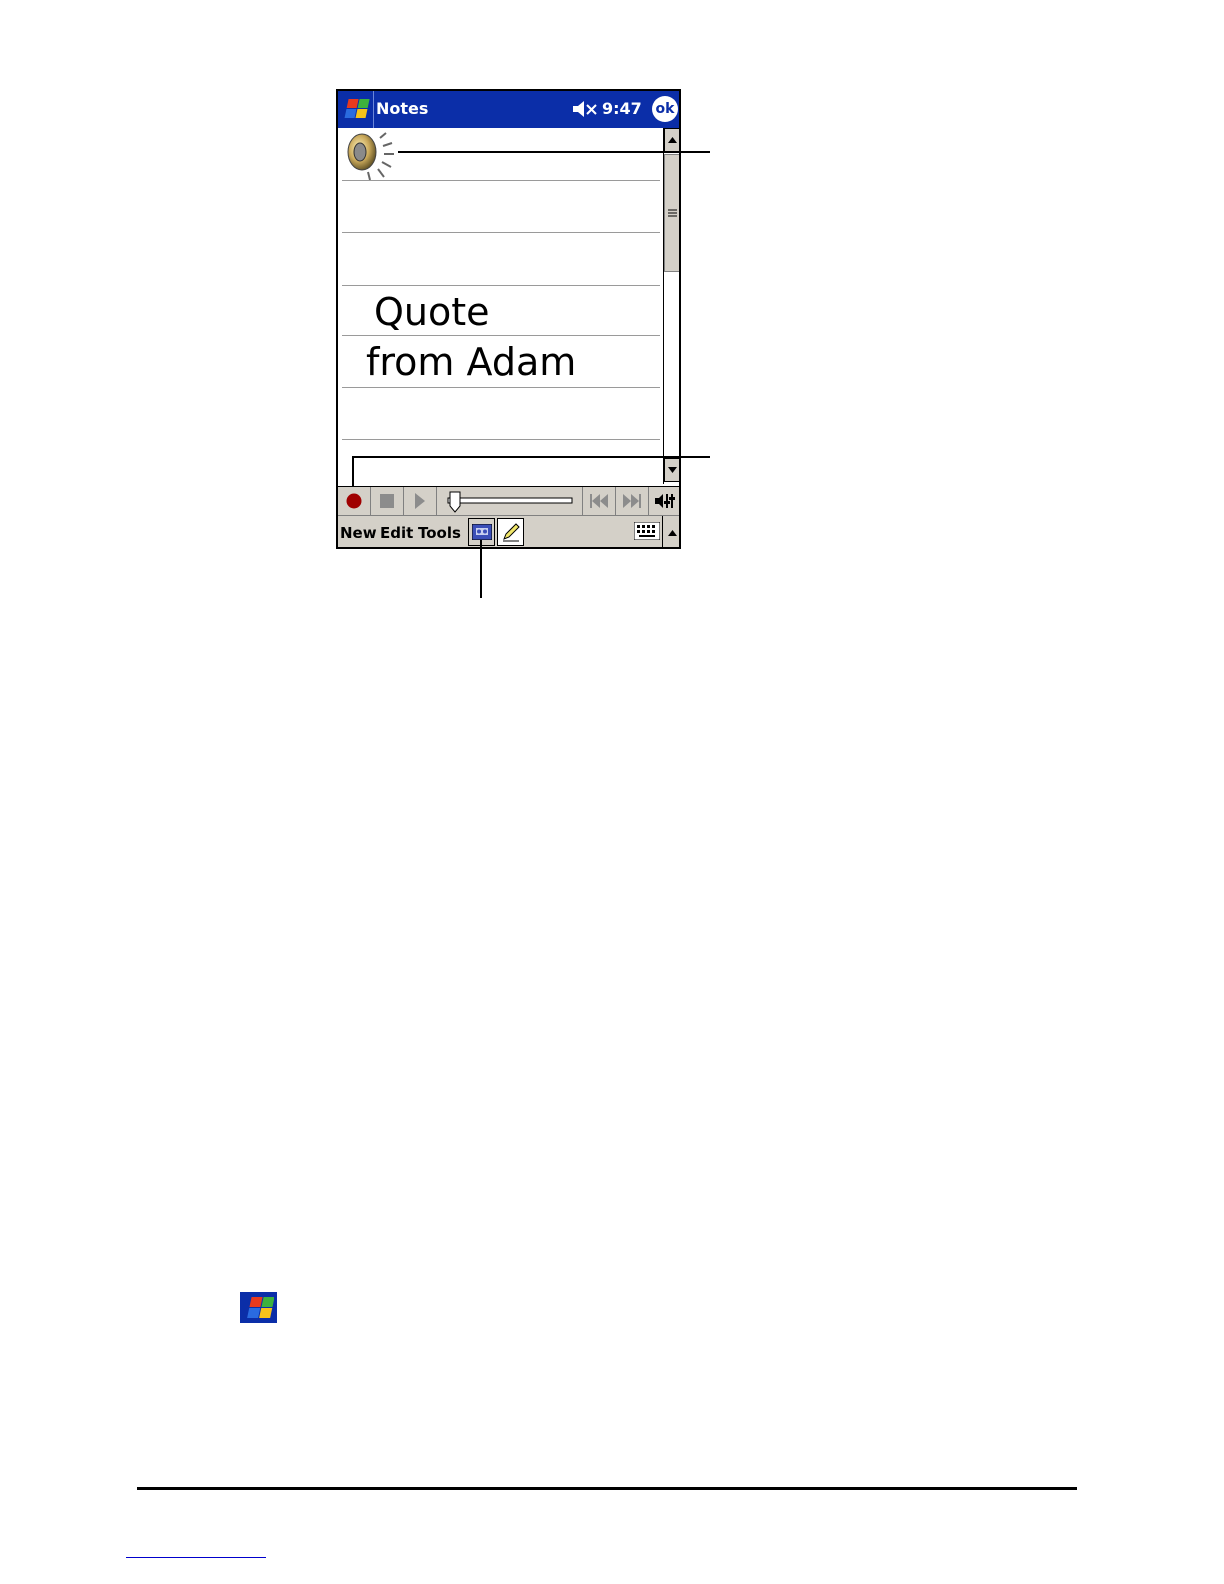  I want to click on fast-forward-icon, so click(632, 501).